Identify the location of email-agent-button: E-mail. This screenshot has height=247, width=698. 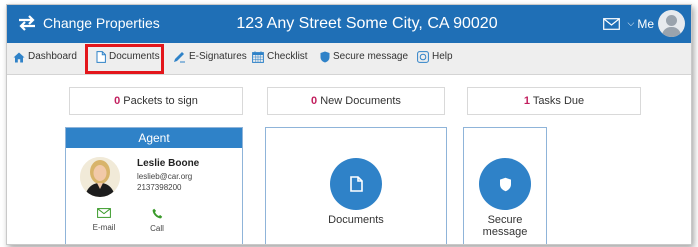
(104, 220).